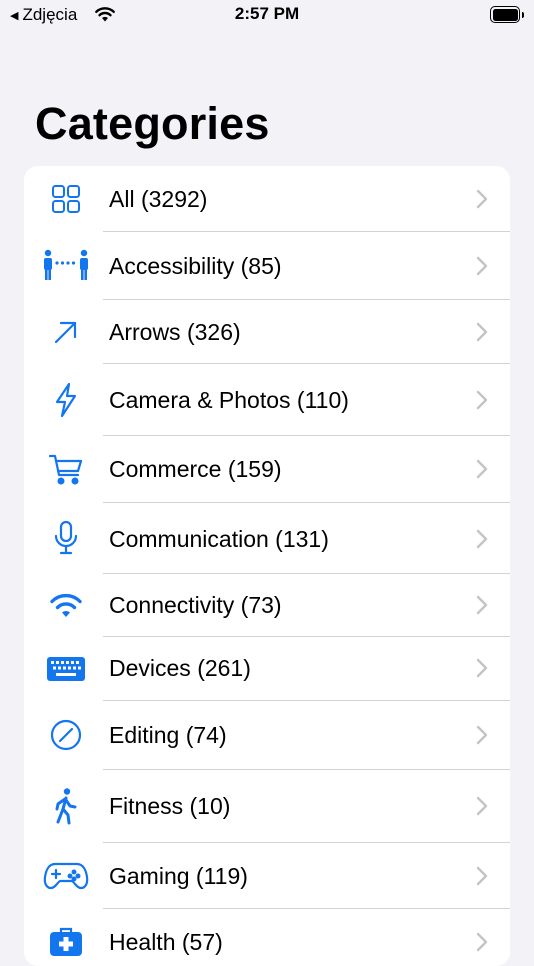 The height and width of the screenshot is (966, 534). I want to click on category-row-health: Health (57), so click(267, 937).